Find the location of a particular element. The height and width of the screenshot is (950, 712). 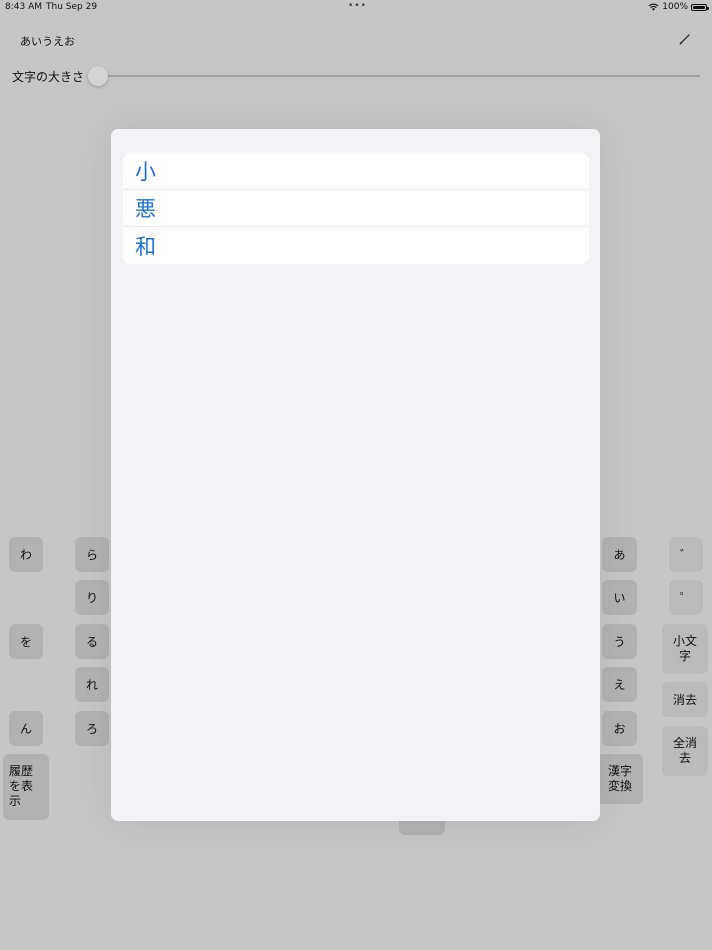

candidate-item: 悪 is located at coordinates (356, 208).